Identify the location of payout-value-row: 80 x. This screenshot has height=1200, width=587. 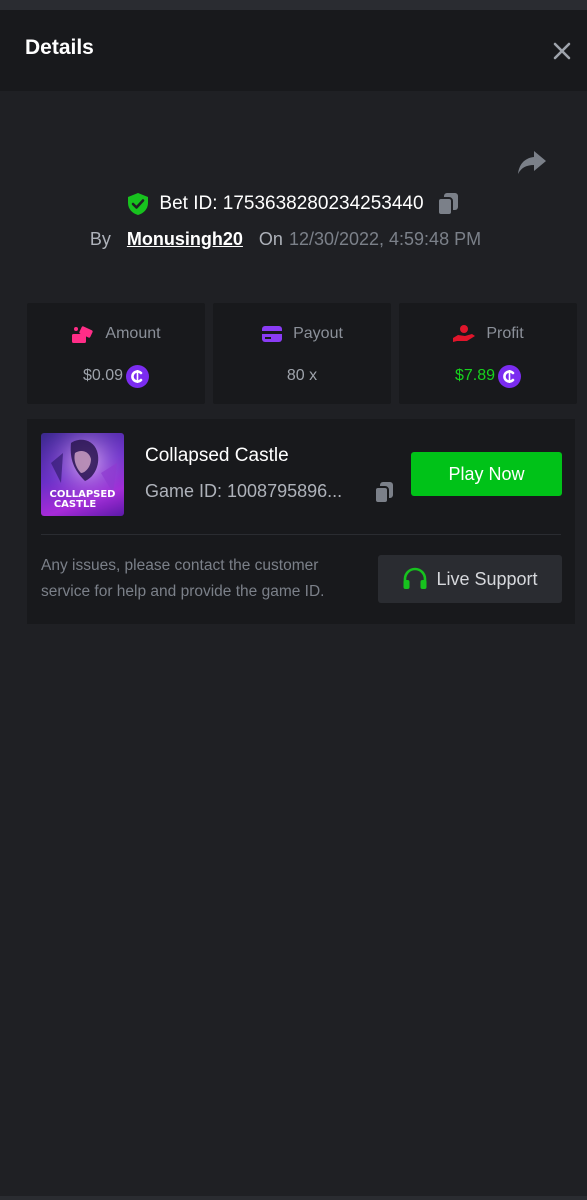
(302, 376).